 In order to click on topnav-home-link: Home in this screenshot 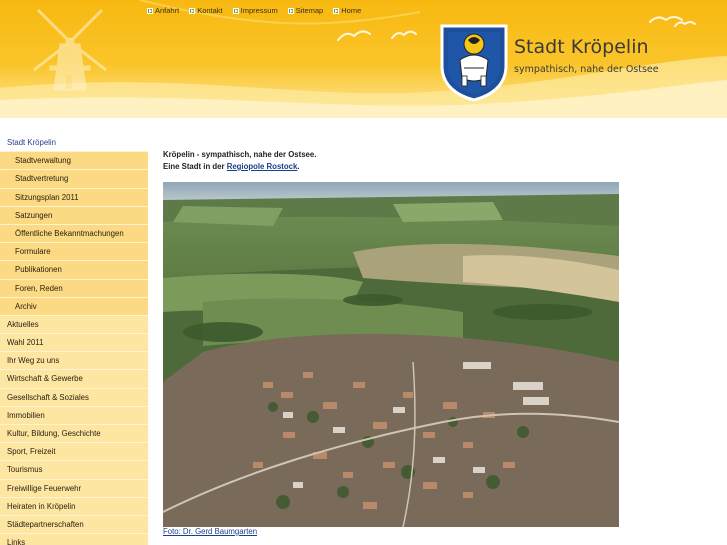, I will do `click(347, 10)`.